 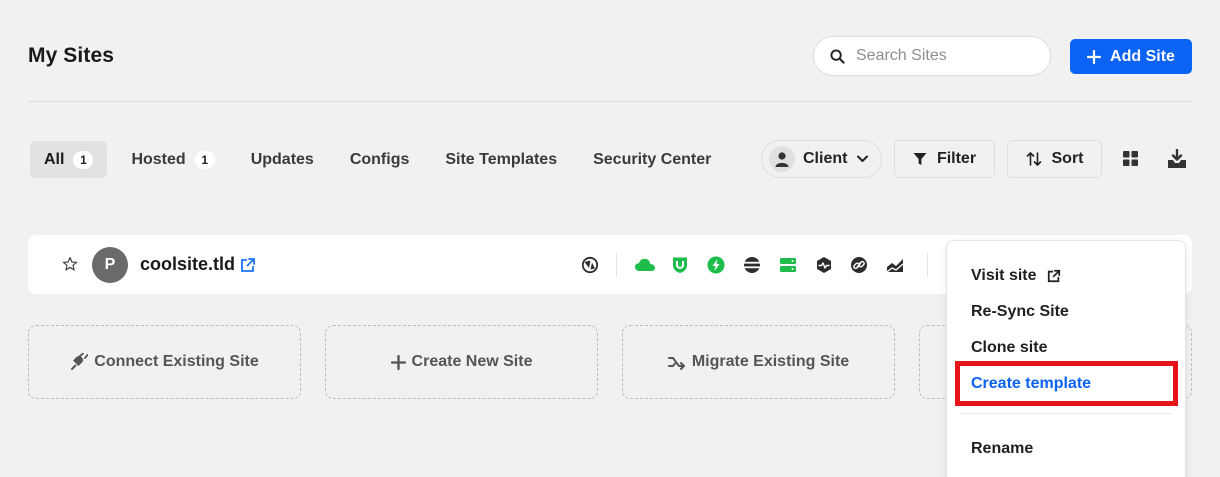 I want to click on site-avatar: P, so click(x=110, y=265).